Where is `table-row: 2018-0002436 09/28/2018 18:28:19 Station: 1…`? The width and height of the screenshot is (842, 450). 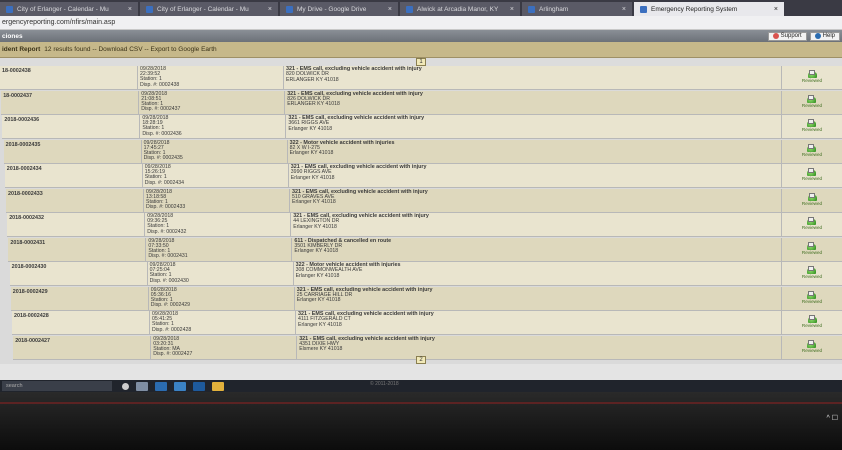 table-row: 2018-0002436 09/28/2018 18:28:19 Station: 1… is located at coordinates (422, 127).